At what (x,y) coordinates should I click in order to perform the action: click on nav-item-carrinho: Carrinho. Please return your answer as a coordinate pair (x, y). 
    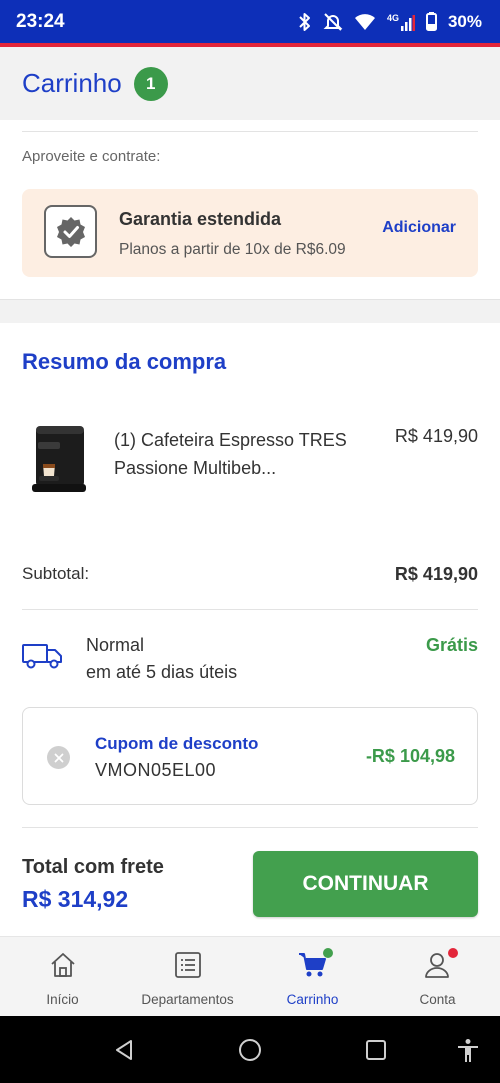
    Looking at the image, I should click on (312, 976).